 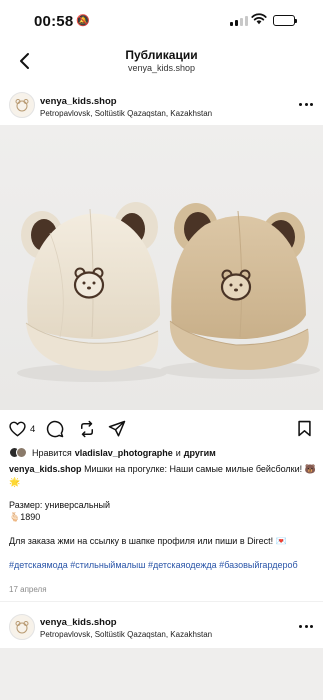 What do you see at coordinates (83, 21) in the screenshot?
I see `bell-muted-icon: 🔕` at bounding box center [83, 21].